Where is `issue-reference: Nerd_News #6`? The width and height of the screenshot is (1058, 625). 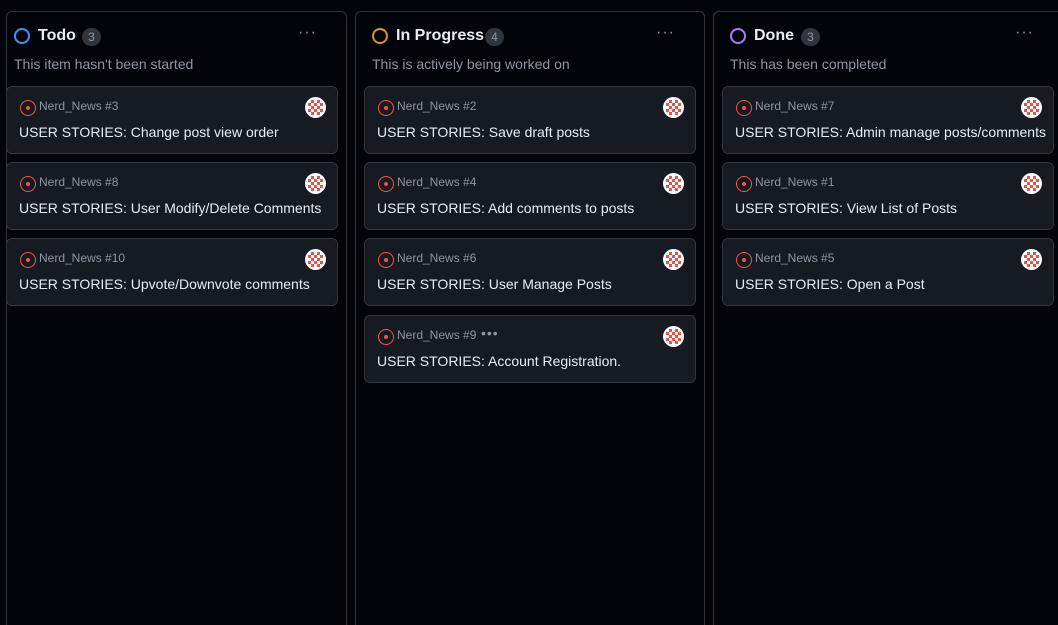 issue-reference: Nerd_News #6 is located at coordinates (436, 258).